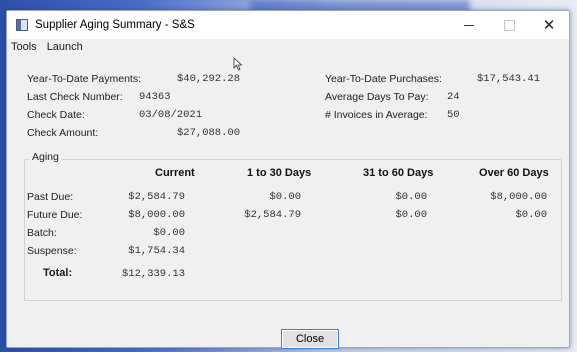 The width and height of the screenshot is (577, 352). What do you see at coordinates (115, 25) in the screenshot?
I see `window-title: Supplier Aging Summary - S&S` at bounding box center [115, 25].